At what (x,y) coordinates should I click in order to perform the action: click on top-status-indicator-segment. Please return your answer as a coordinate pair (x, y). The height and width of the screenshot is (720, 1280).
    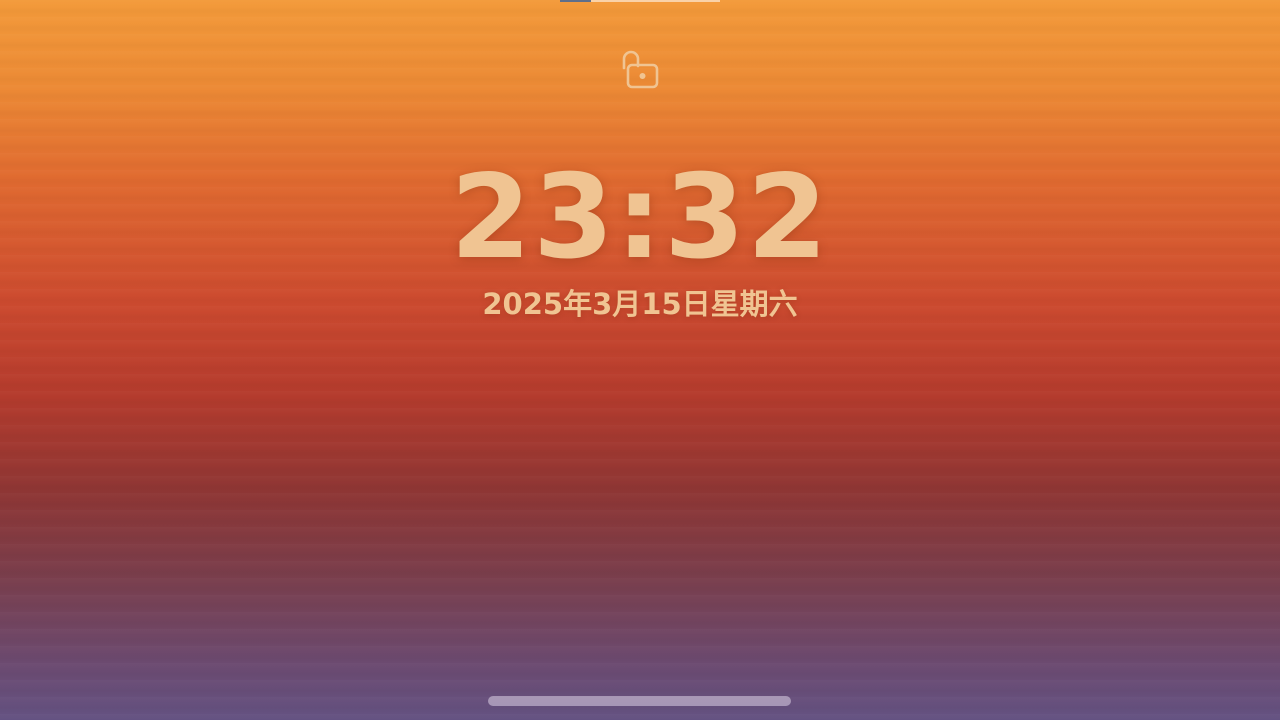
    Looking at the image, I should click on (575, 1).